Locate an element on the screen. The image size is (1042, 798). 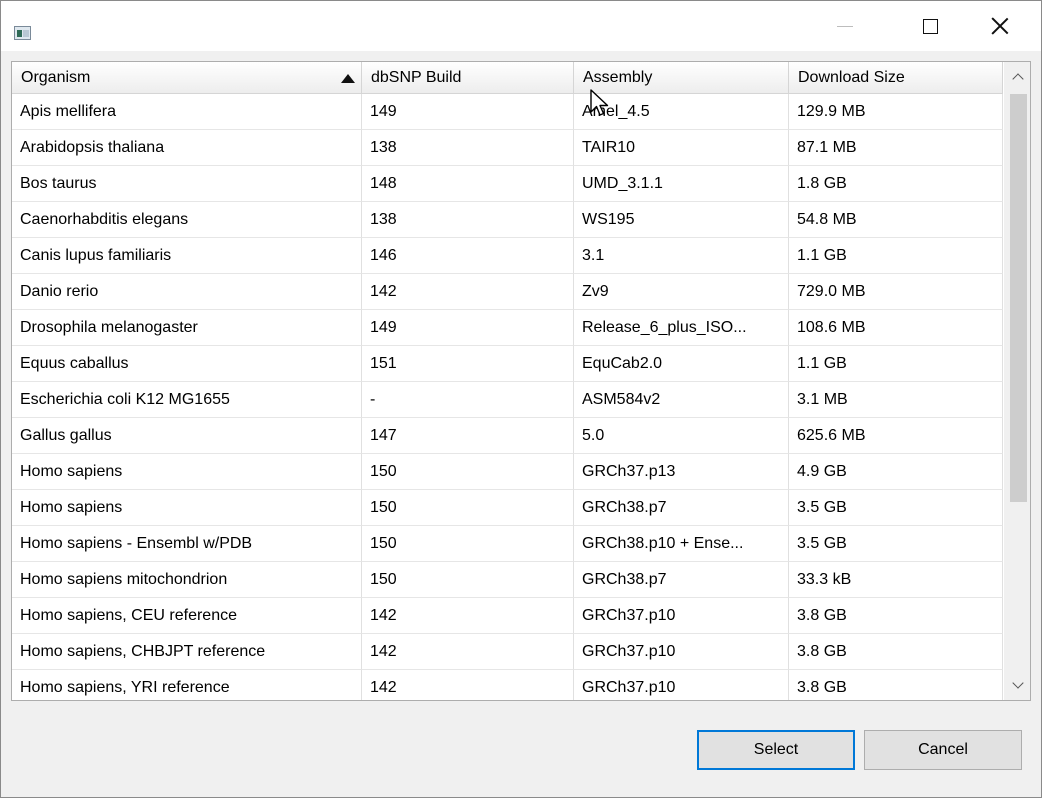
table-row: Bos taurus 148 UMD_3.1.1 1.8 GB is located at coordinates (507, 184).